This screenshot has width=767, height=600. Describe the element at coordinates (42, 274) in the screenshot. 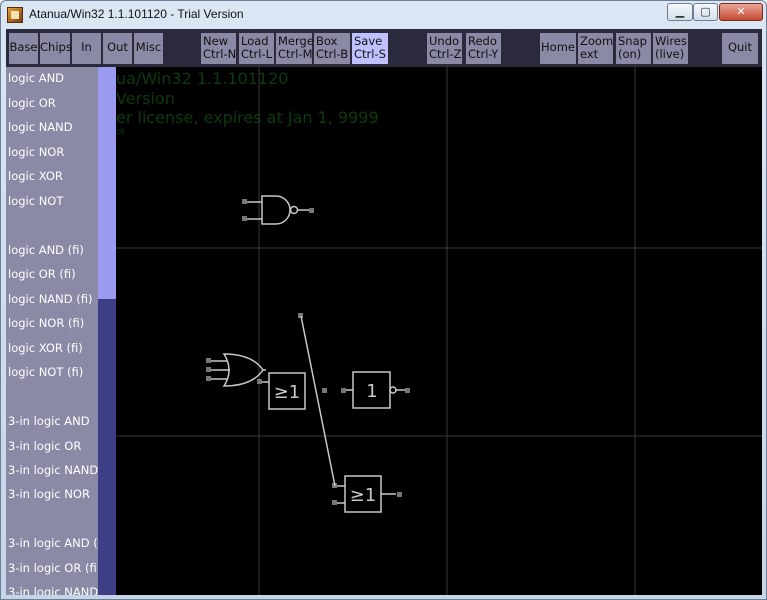

I see `list-item: logic OR (fi)` at that location.